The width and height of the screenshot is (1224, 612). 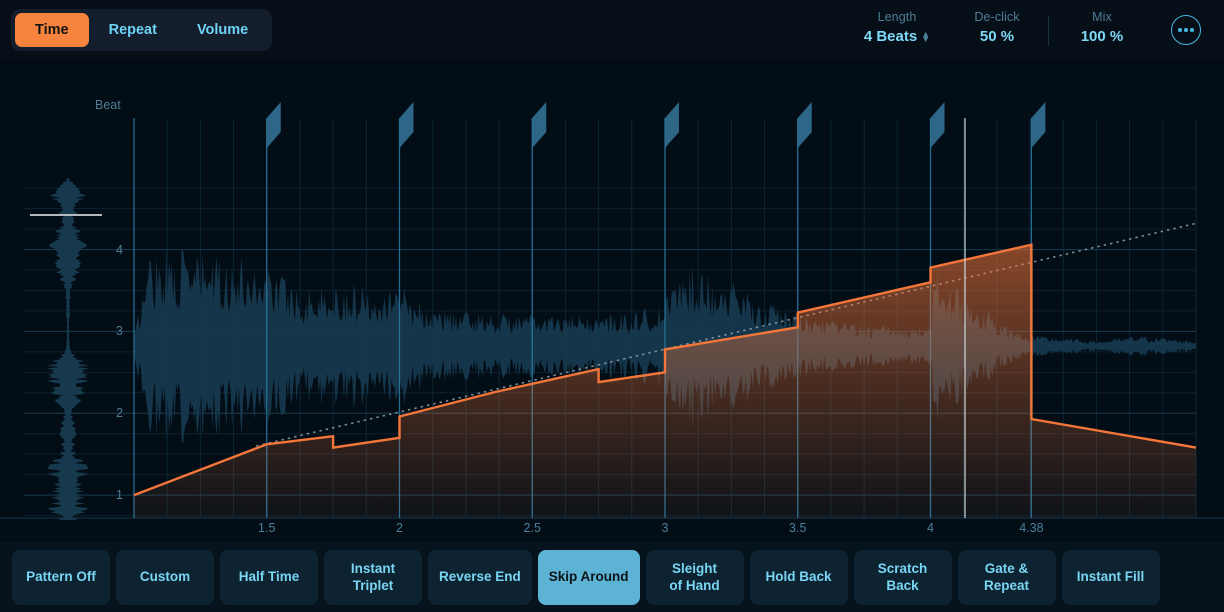 What do you see at coordinates (1048, 31) in the screenshot?
I see `header-divider` at bounding box center [1048, 31].